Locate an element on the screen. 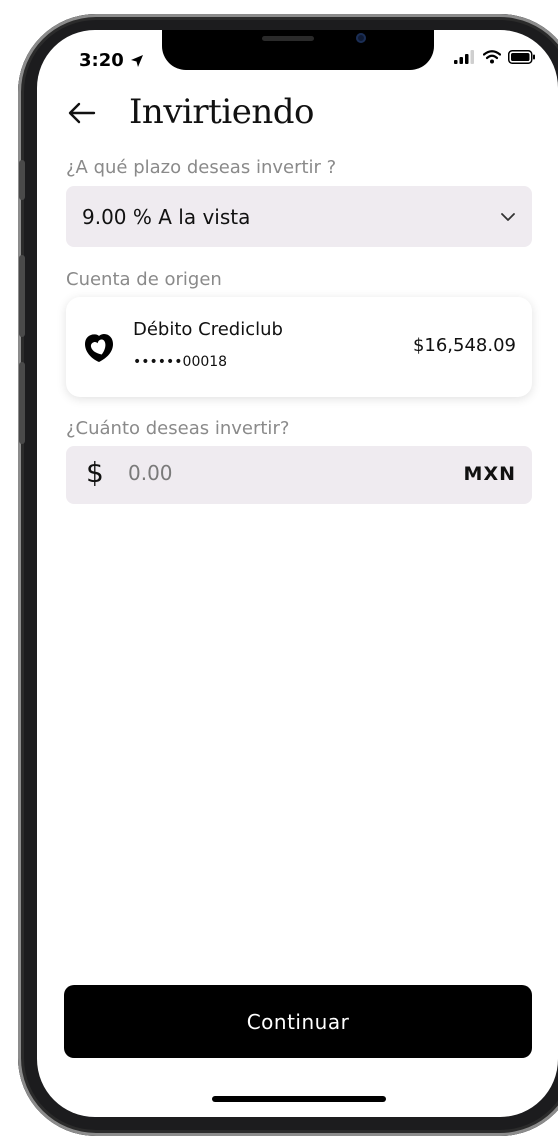 This screenshot has height=1136, width=558. location-arrow-icon is located at coordinates (136, 60).